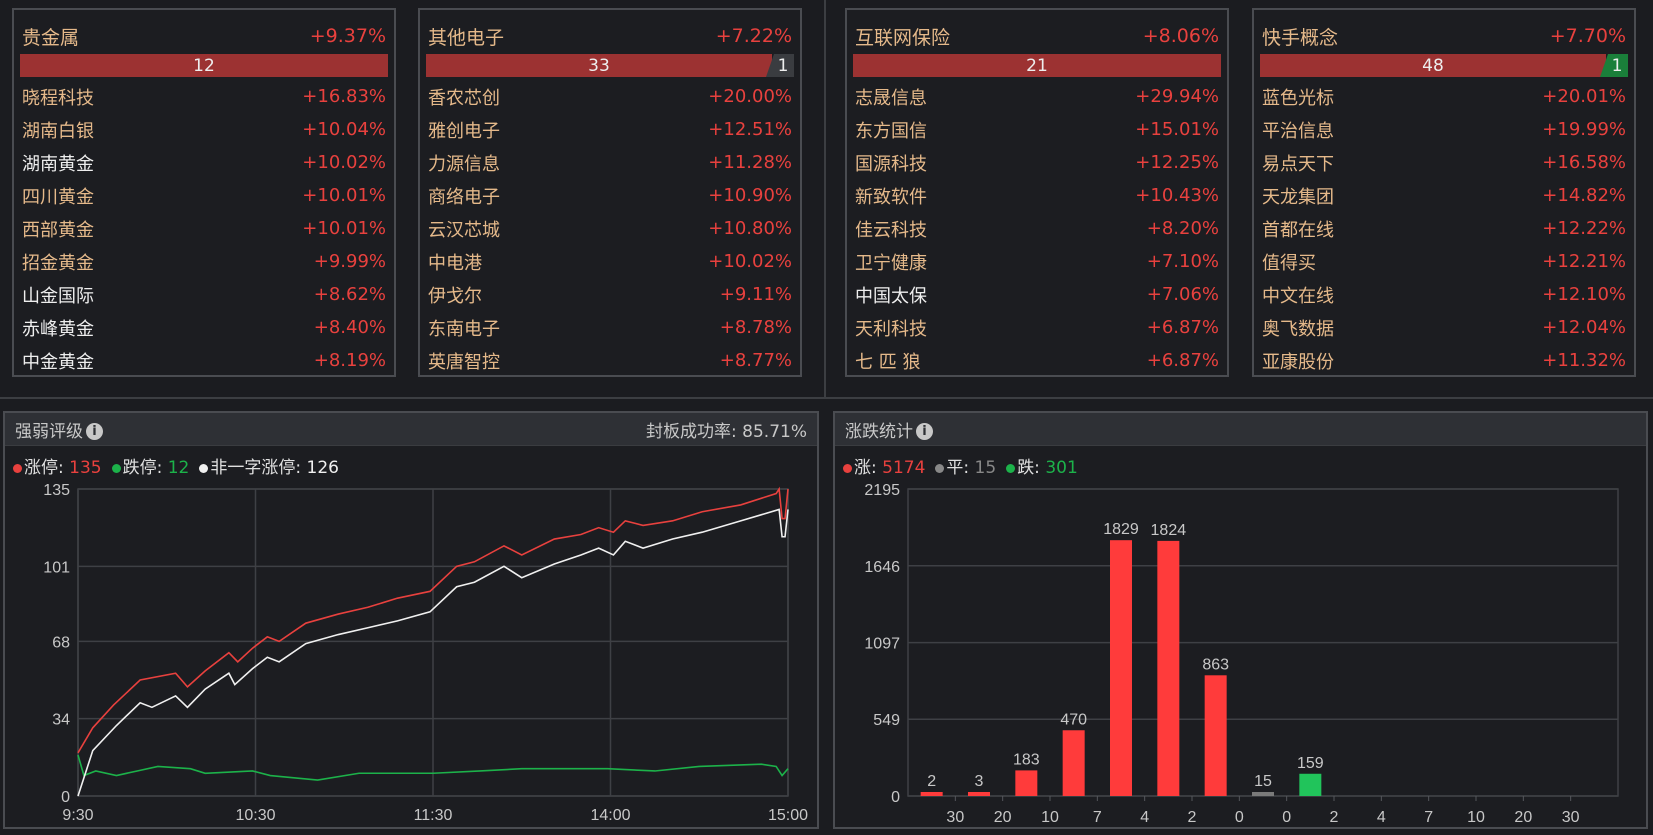 Image resolution: width=1653 pixels, height=835 pixels. What do you see at coordinates (1026, 759) in the screenshot?
I see `bar-value-label: 183` at bounding box center [1026, 759].